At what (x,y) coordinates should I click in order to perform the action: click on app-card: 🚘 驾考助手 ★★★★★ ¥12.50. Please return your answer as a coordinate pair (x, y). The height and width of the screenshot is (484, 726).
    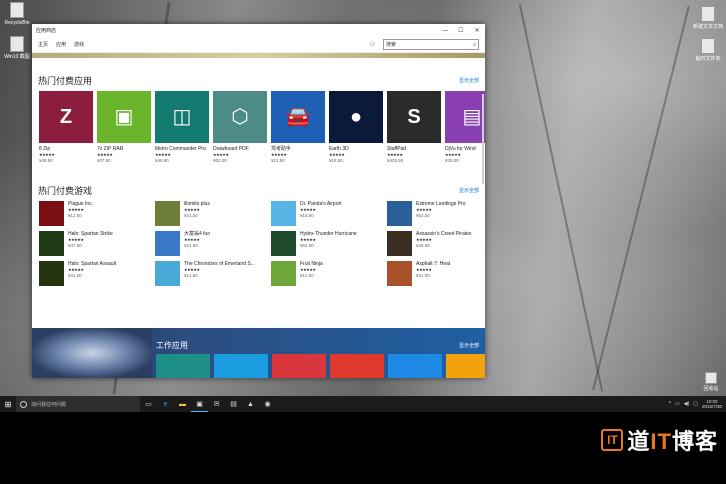
    Looking at the image, I should click on (298, 127).